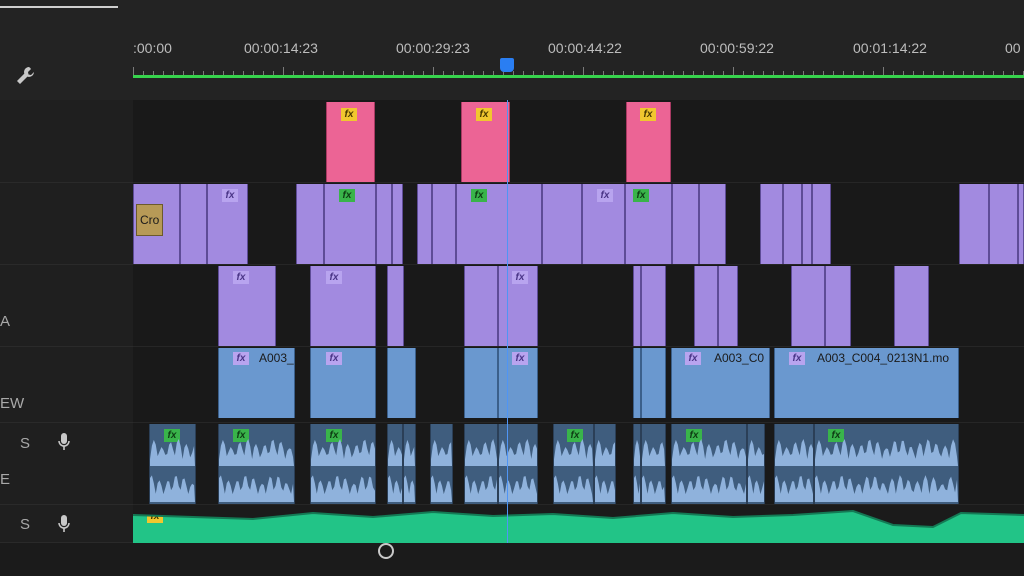 The image size is (1024, 576). What do you see at coordinates (59, 7) in the screenshot?
I see `active-tab-indicator` at bounding box center [59, 7].